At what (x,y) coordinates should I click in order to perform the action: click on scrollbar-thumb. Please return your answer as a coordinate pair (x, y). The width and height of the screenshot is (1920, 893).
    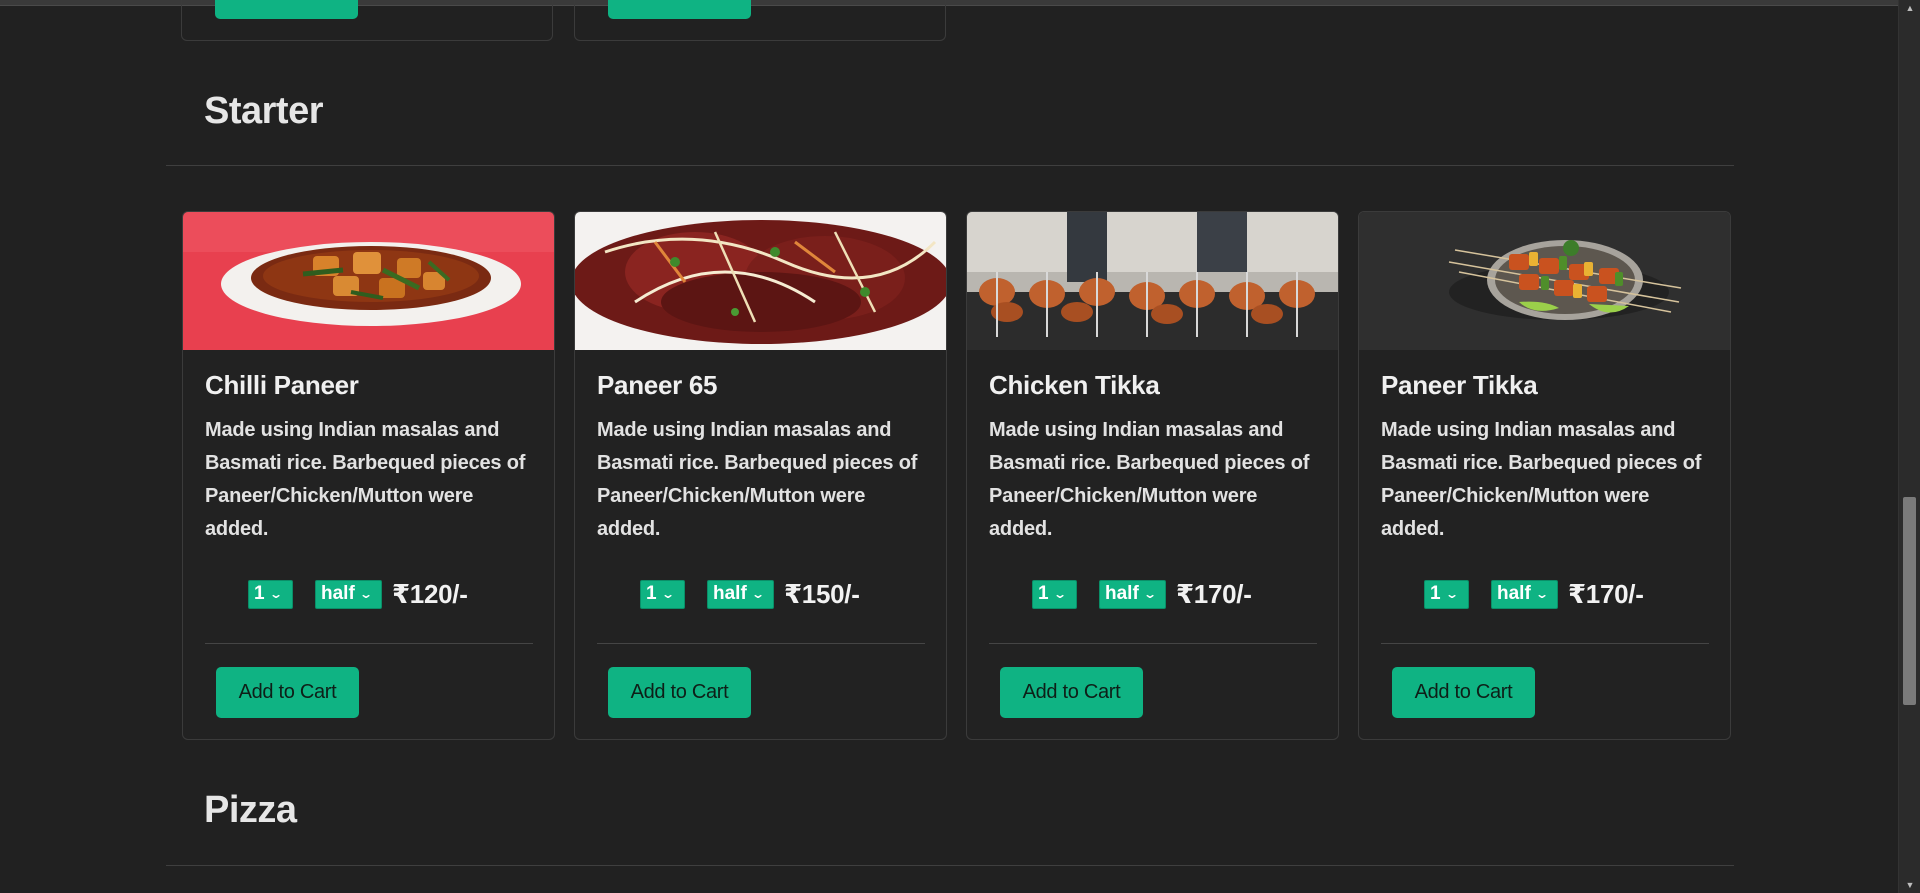
    Looking at the image, I should click on (1909, 601).